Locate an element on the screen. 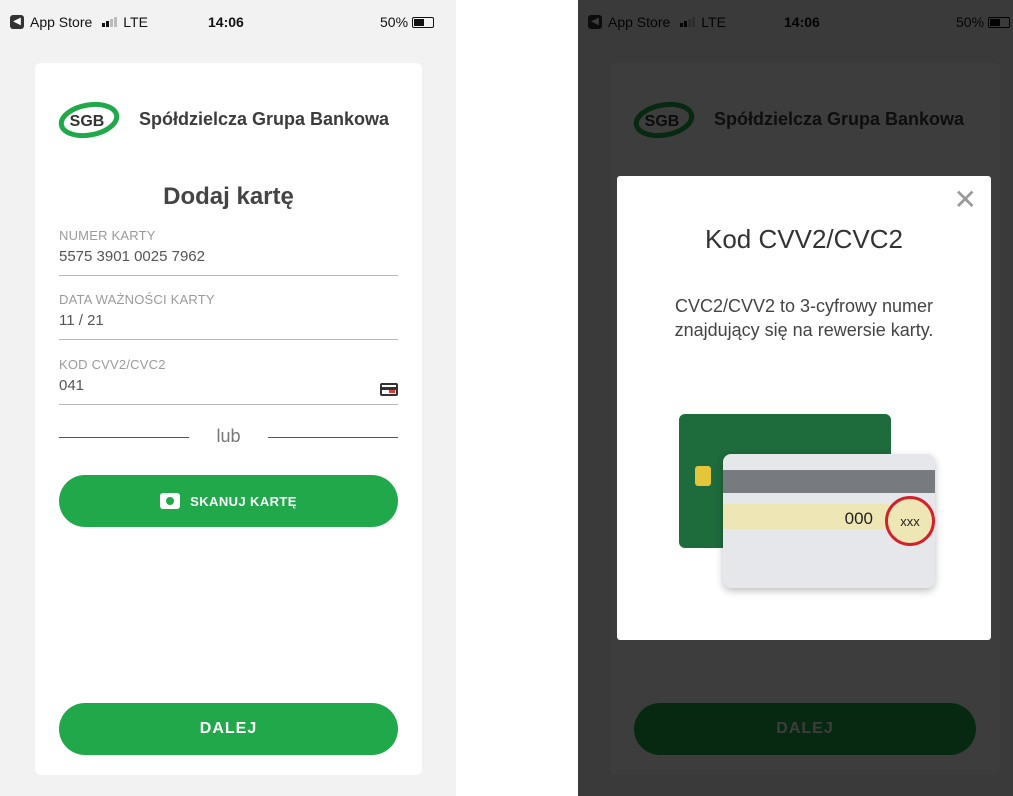 The height and width of the screenshot is (796, 1013). card-number-input: 5575 3901 0025 7962 is located at coordinates (228, 256).